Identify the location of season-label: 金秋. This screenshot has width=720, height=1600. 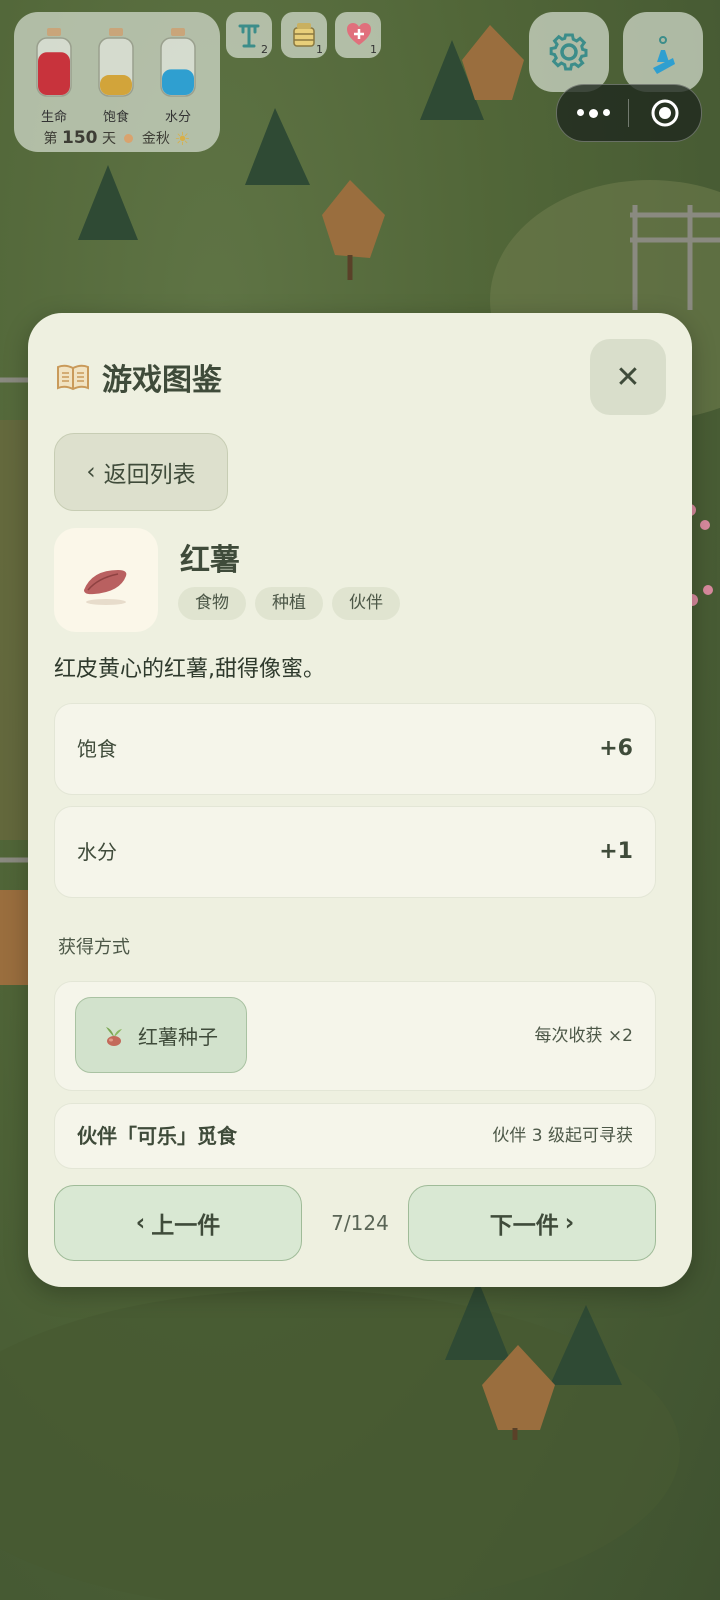
(155, 139).